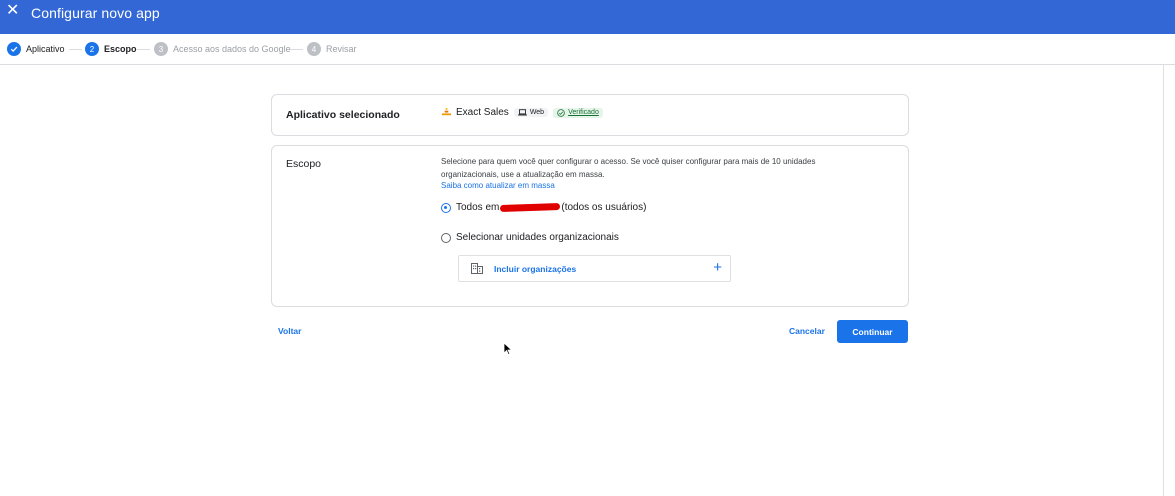  What do you see at coordinates (604, 207) in the screenshot?
I see `radio-all-suffix: (todos os usuários)` at bounding box center [604, 207].